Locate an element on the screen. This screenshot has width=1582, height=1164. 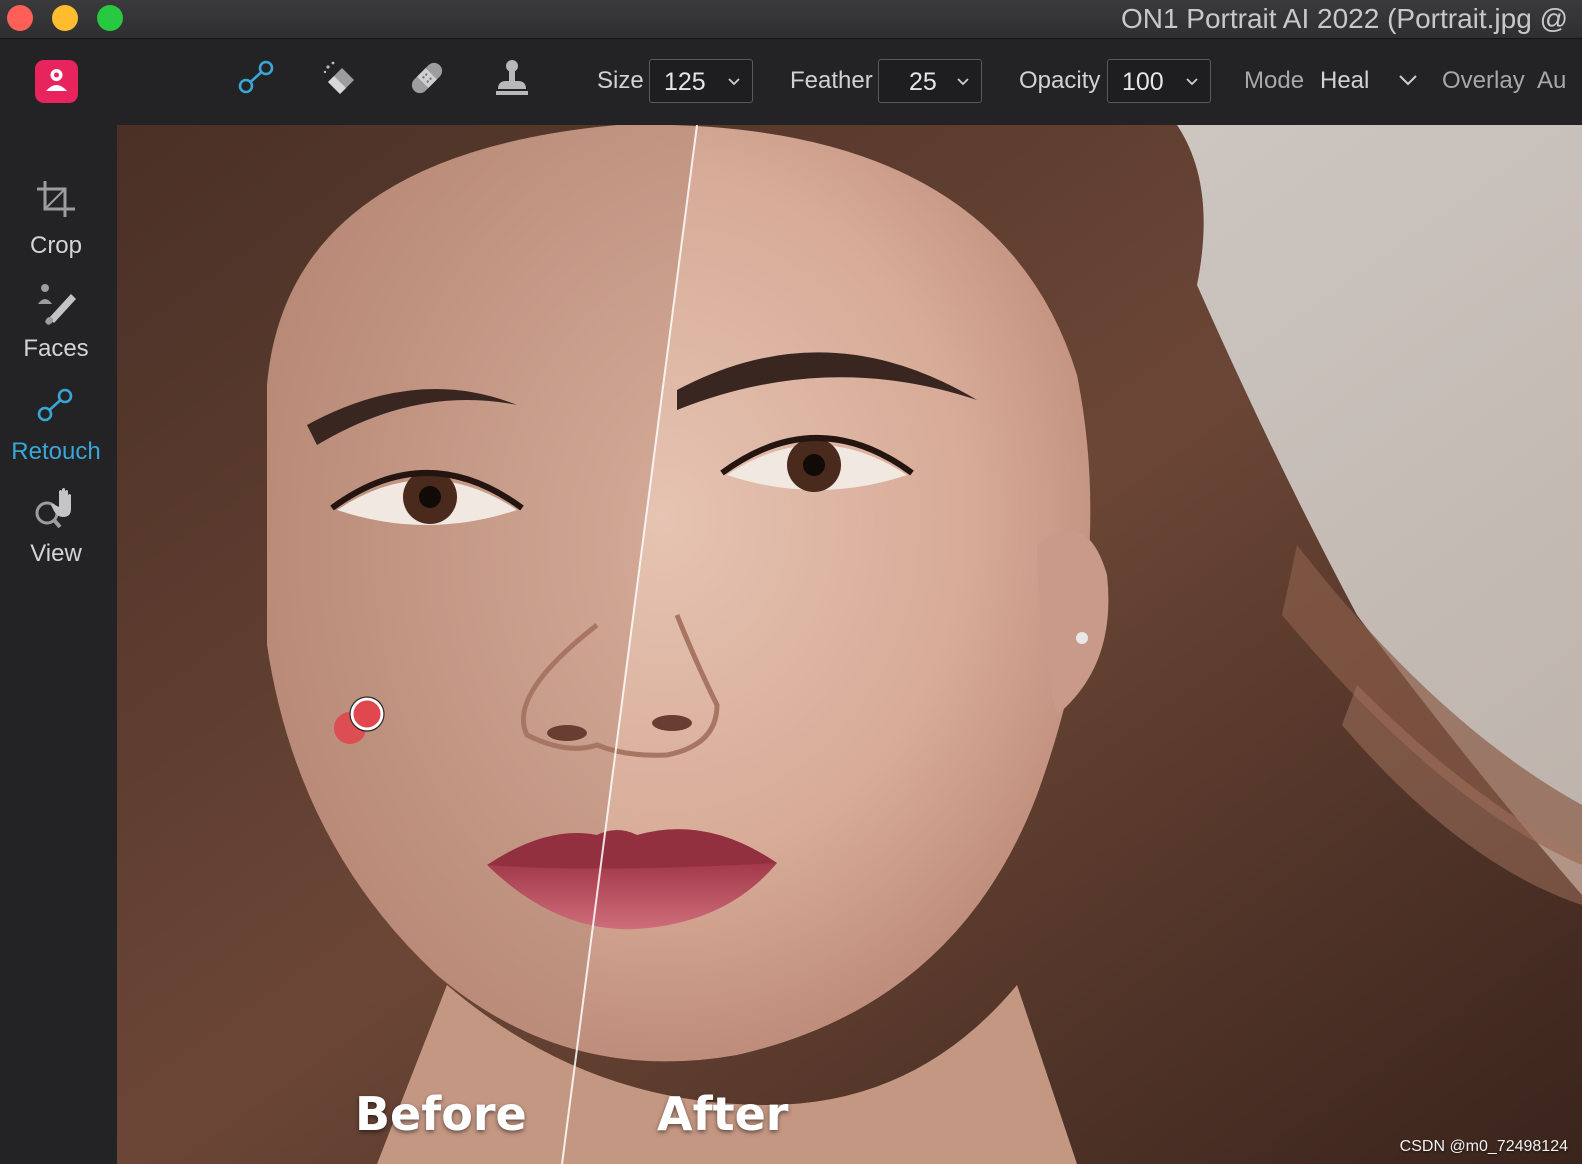
clone-stamp-tool-button is located at coordinates (512, 78).